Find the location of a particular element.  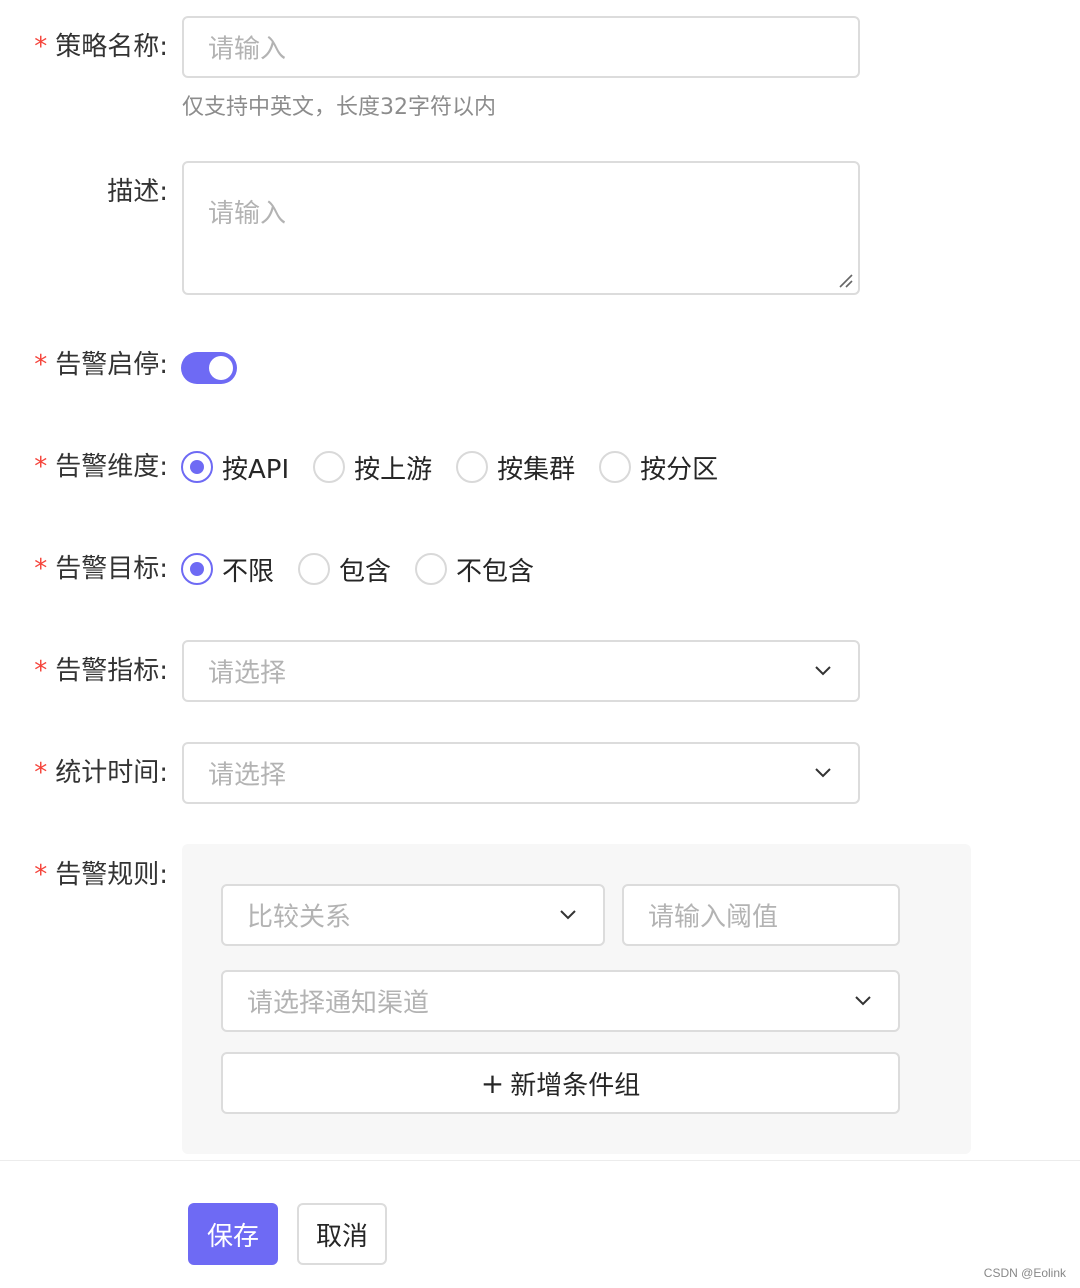

save-button: 保存 is located at coordinates (233, 1234).